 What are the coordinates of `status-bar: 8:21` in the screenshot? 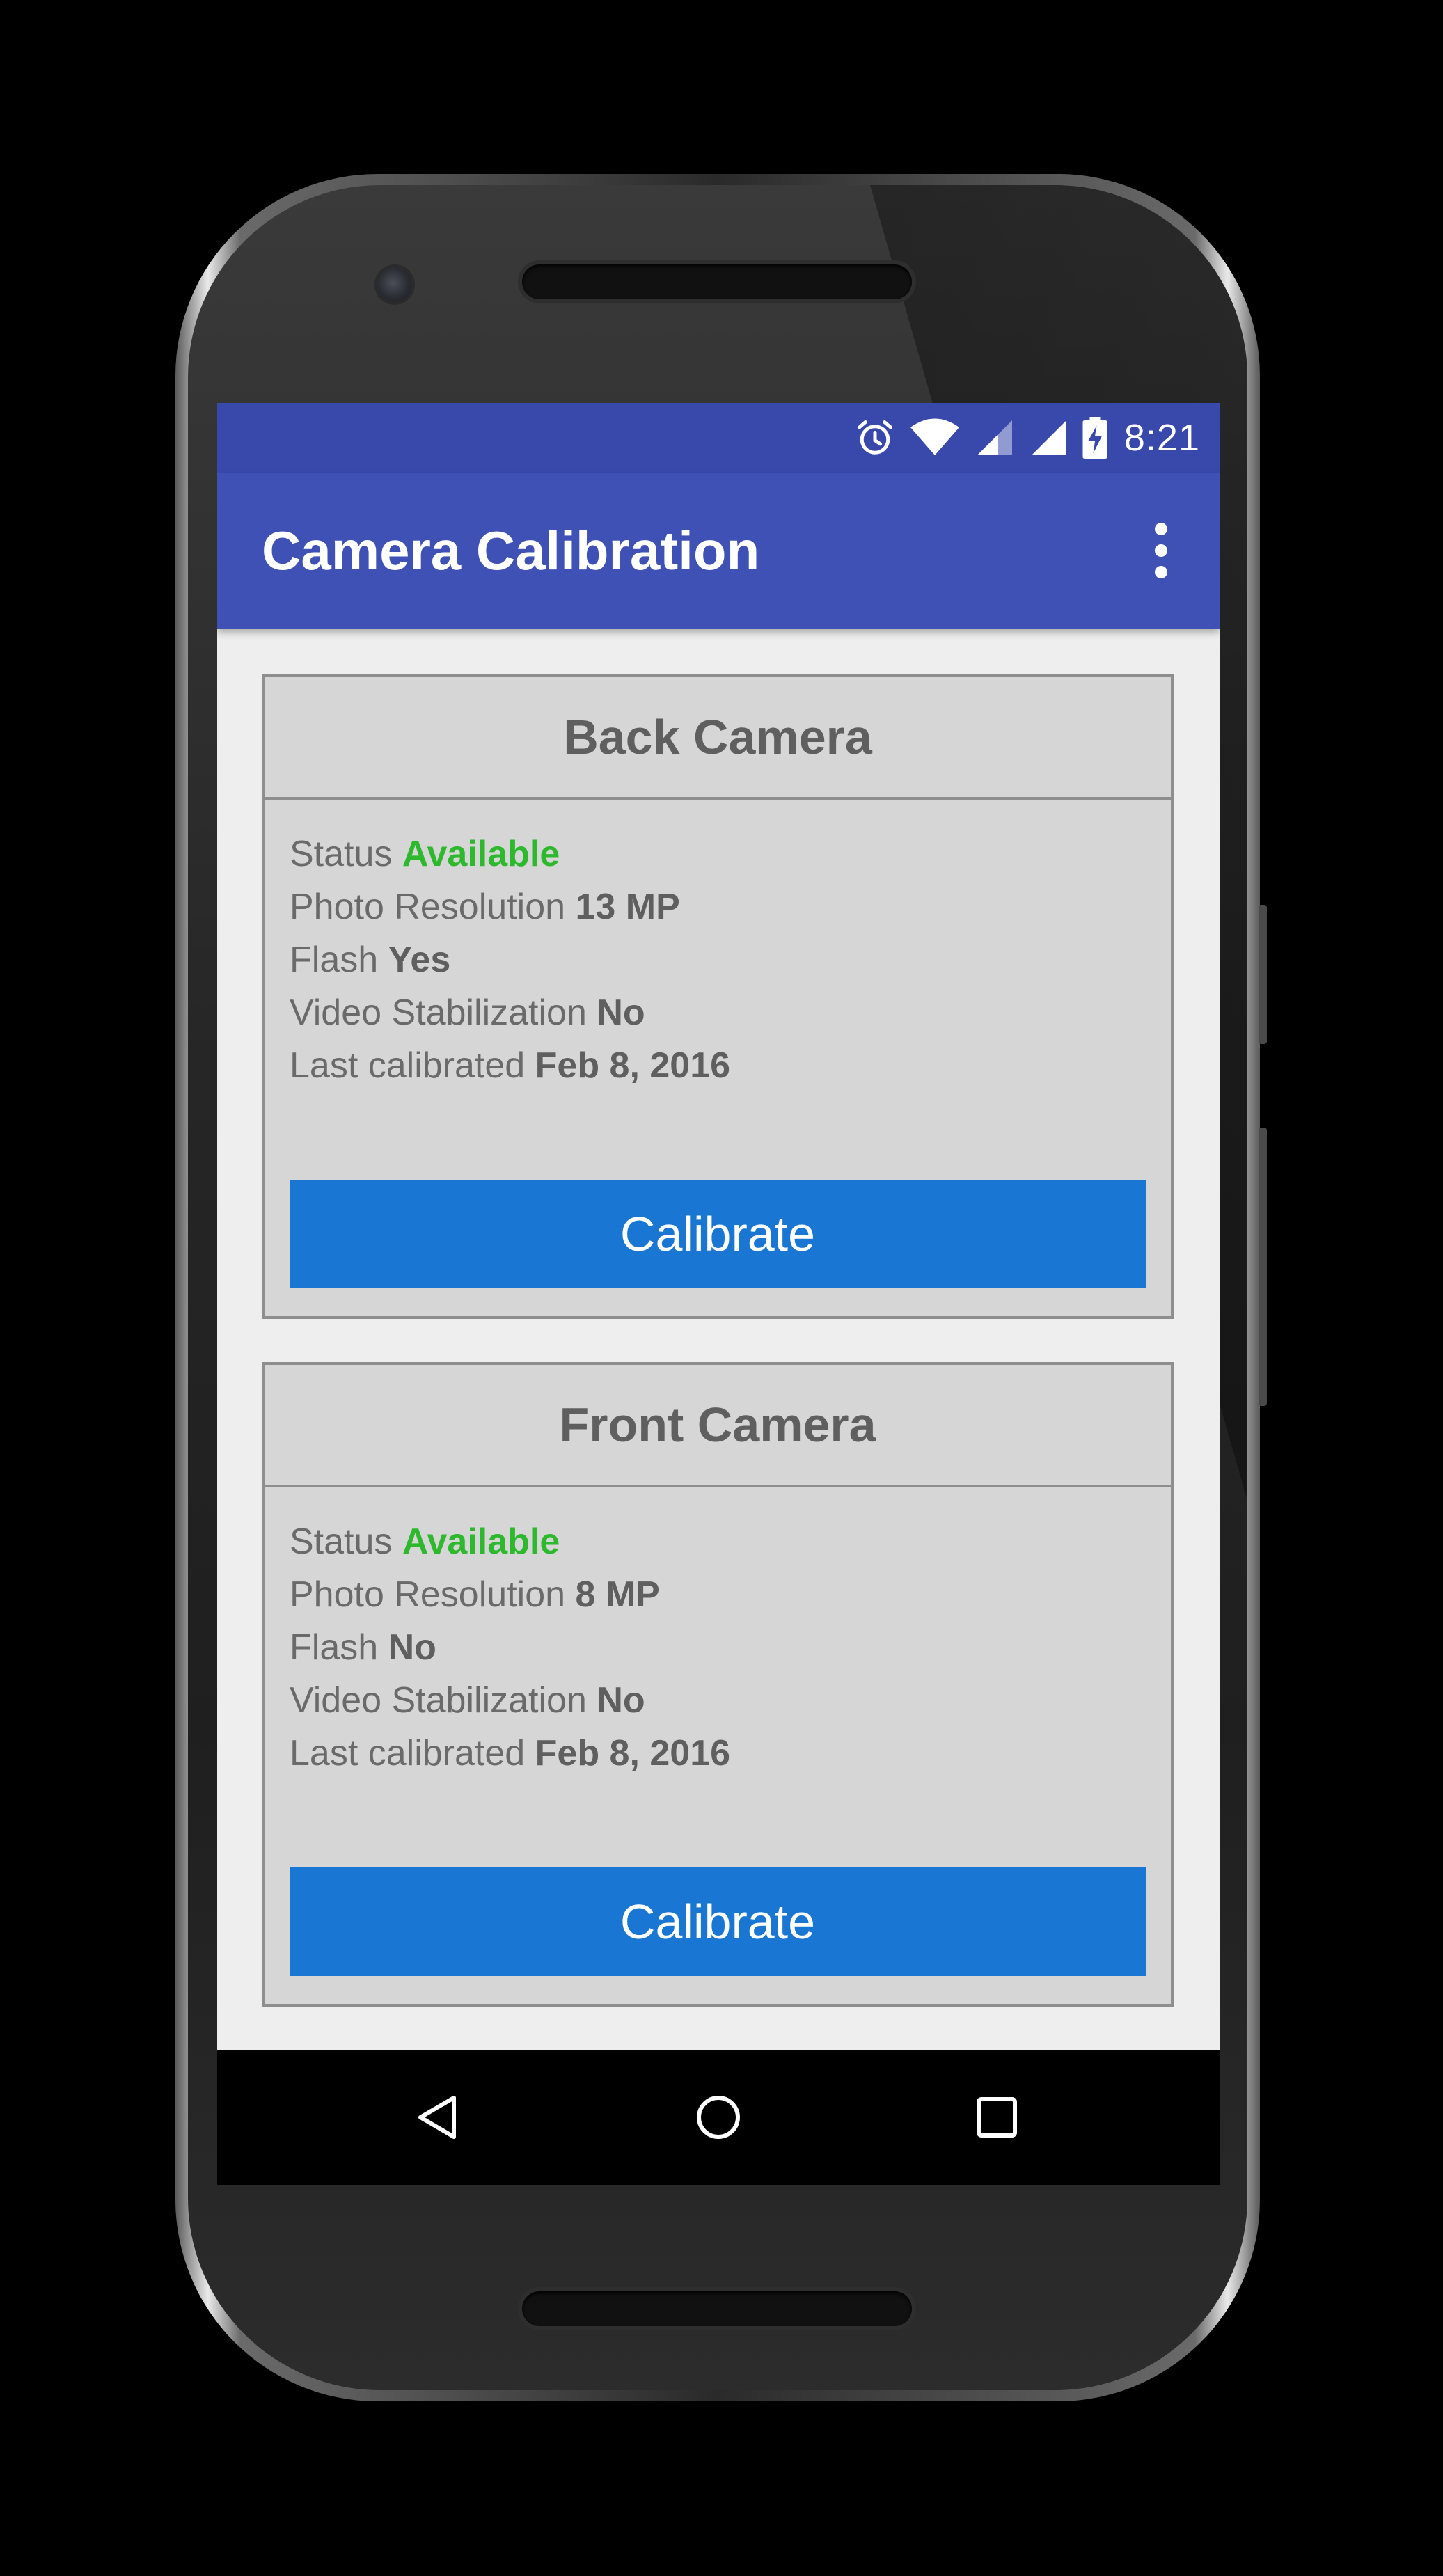 It's located at (718, 438).